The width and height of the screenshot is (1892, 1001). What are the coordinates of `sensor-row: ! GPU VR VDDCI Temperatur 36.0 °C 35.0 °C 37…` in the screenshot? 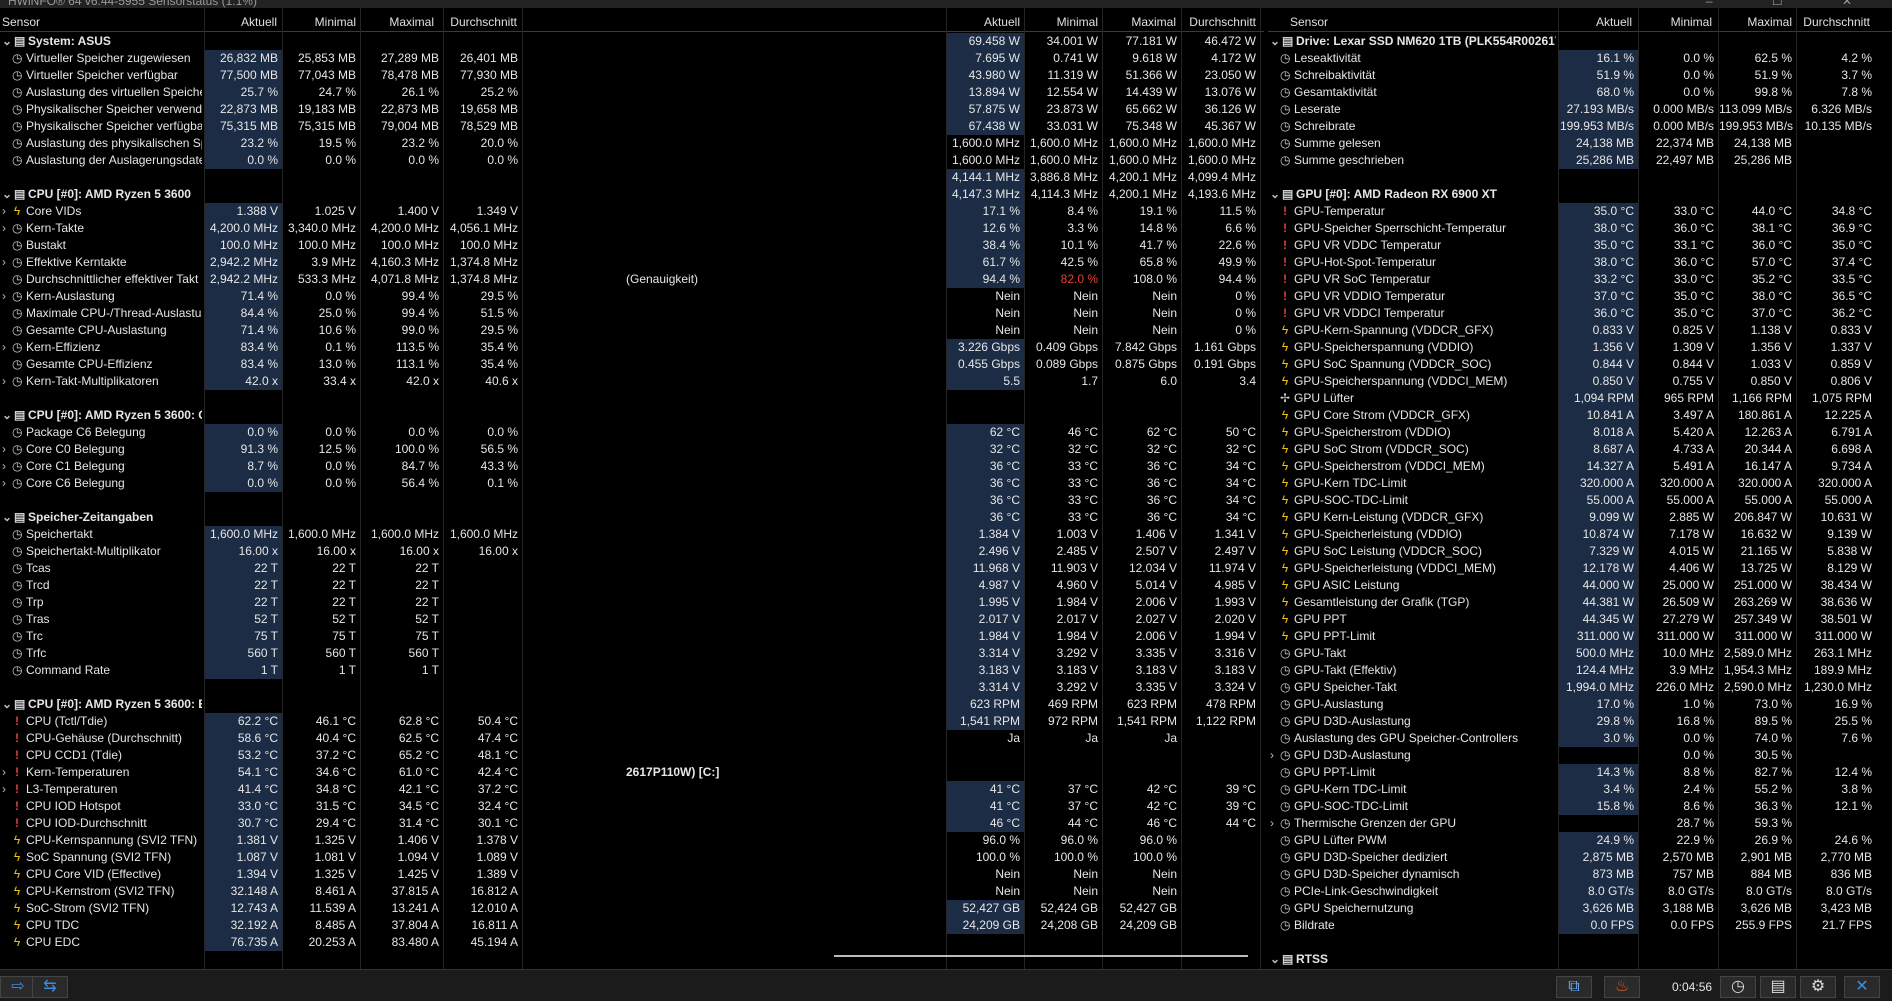 It's located at (1580, 313).